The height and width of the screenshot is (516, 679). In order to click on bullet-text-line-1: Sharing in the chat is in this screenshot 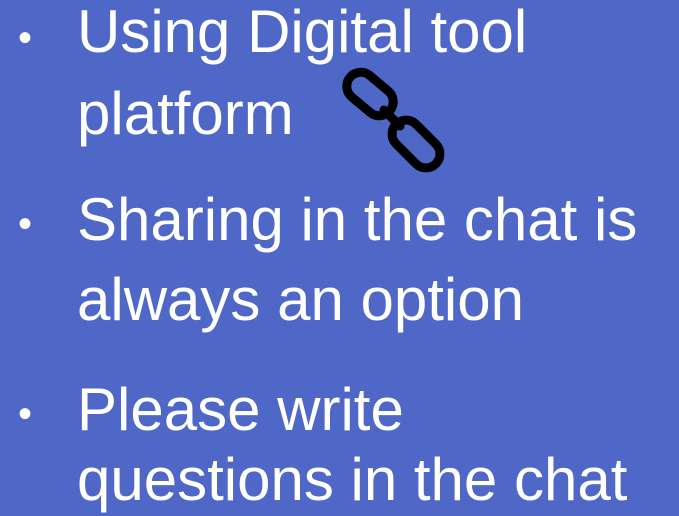, I will do `click(357, 219)`.